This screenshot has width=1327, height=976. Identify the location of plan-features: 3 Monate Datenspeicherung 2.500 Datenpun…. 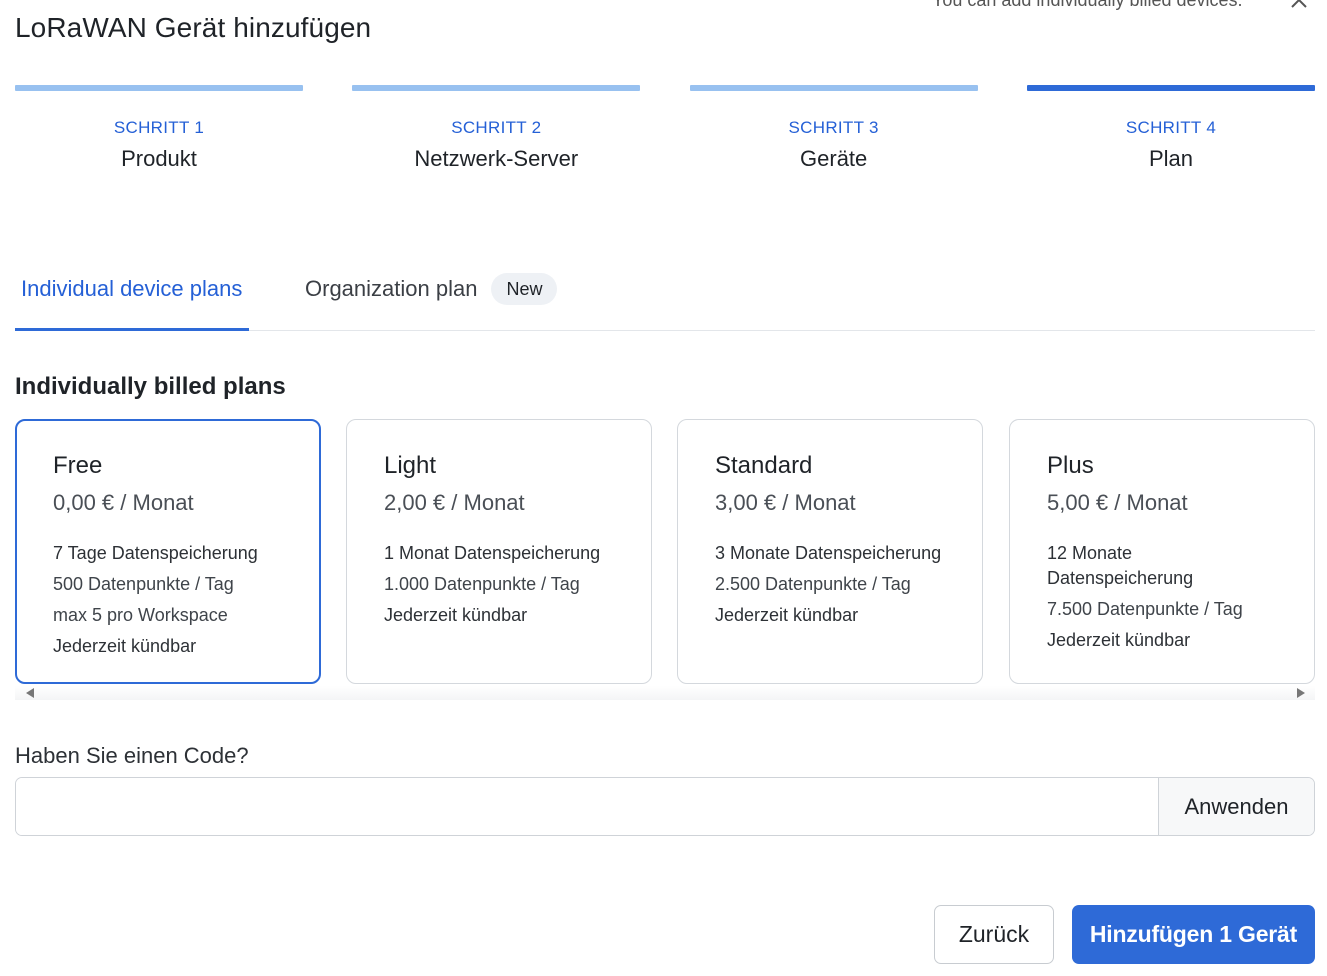
(830, 584).